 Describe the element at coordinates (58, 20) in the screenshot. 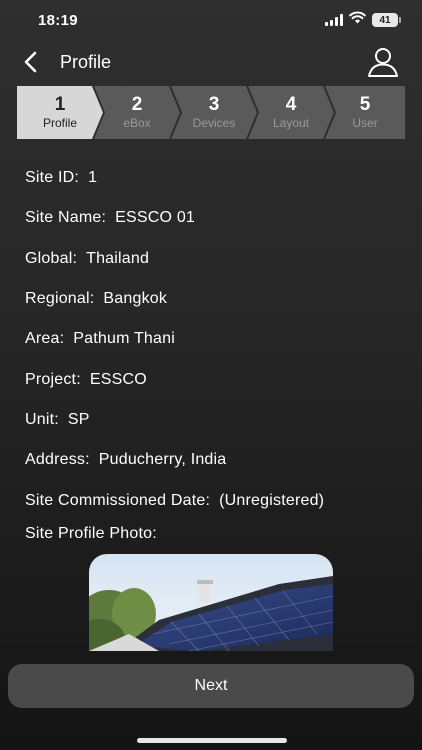

I see `status-time: 18:19` at that location.